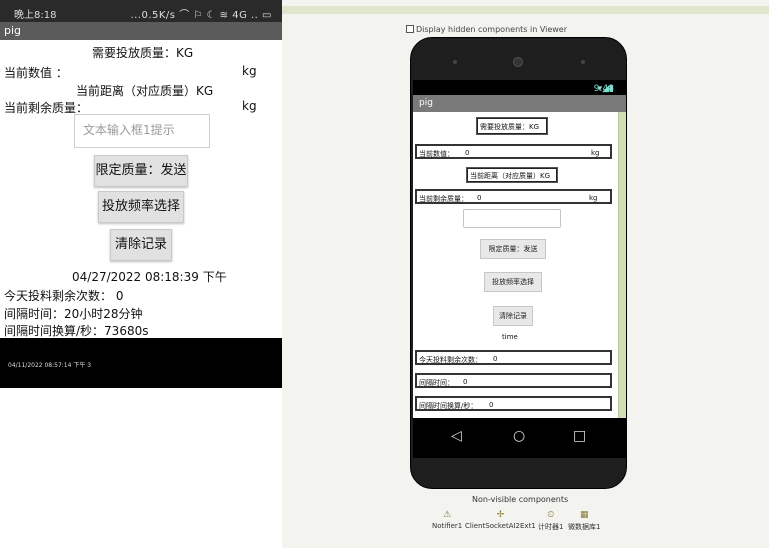  I want to click on notification-area: 04/11/2022 08:57:14 下午 3, so click(141, 363).